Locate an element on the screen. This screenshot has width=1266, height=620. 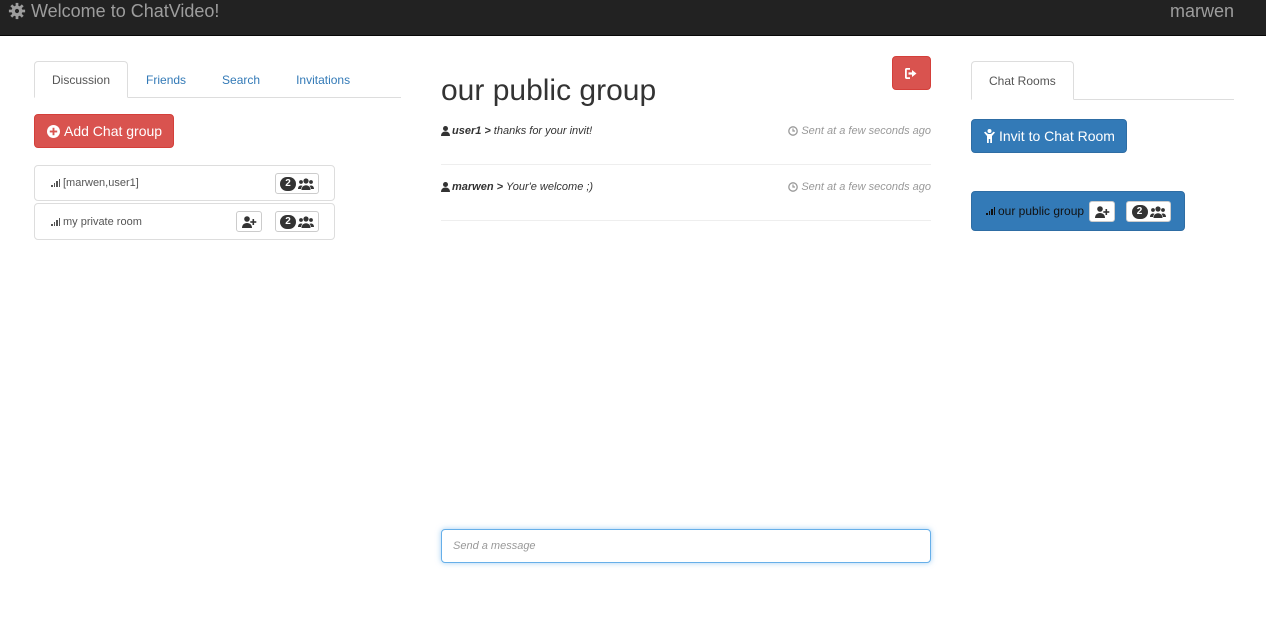
leave-room-button is located at coordinates (911, 73).